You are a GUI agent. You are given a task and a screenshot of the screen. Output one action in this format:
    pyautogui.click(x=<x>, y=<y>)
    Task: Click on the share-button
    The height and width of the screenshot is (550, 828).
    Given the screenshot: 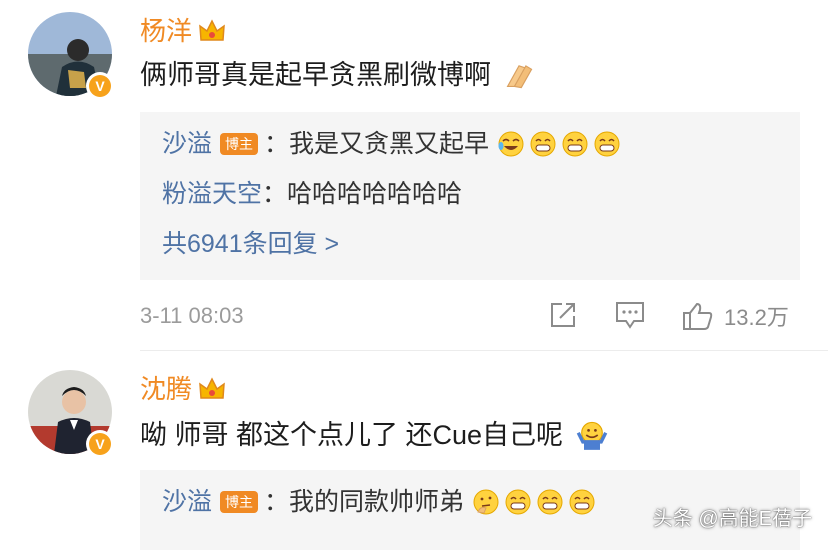 What is the action you would take?
    pyautogui.click(x=563, y=315)
    